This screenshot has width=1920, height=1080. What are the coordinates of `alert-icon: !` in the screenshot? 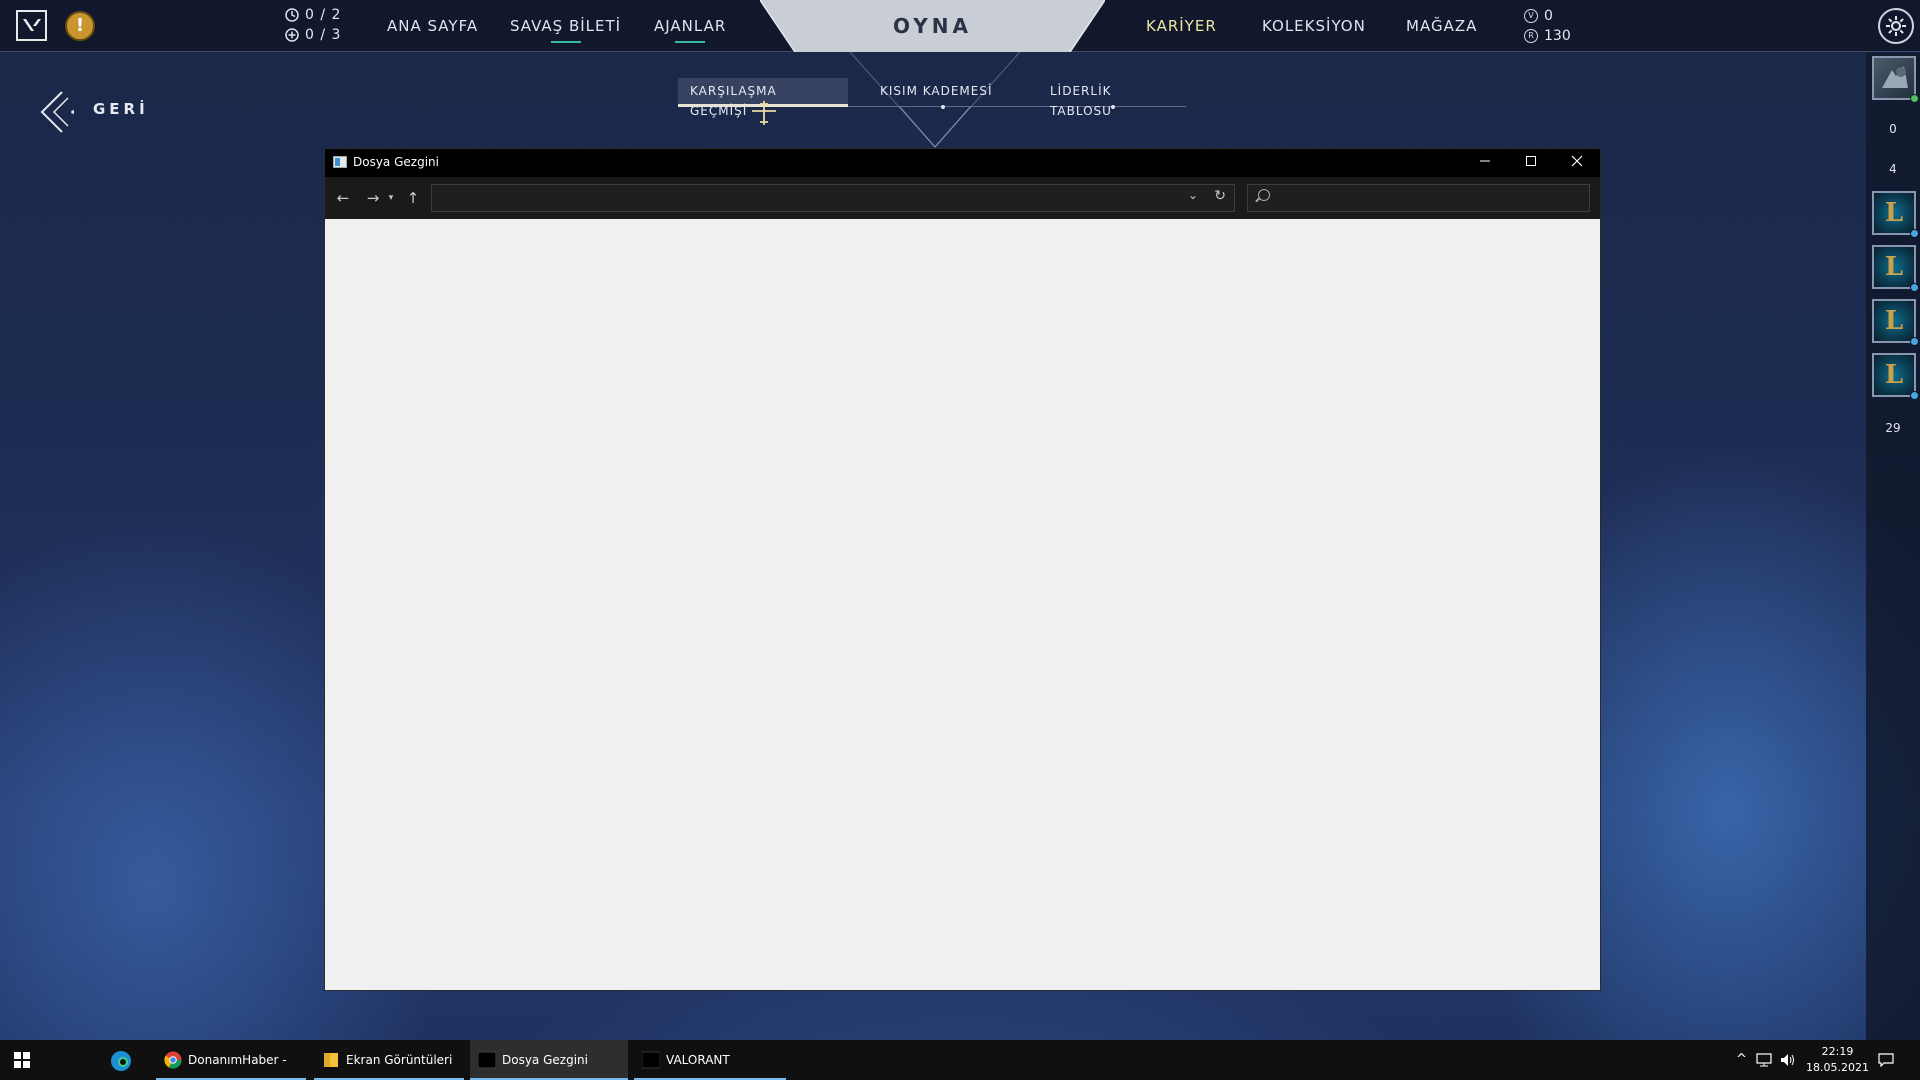 It's located at (80, 26).